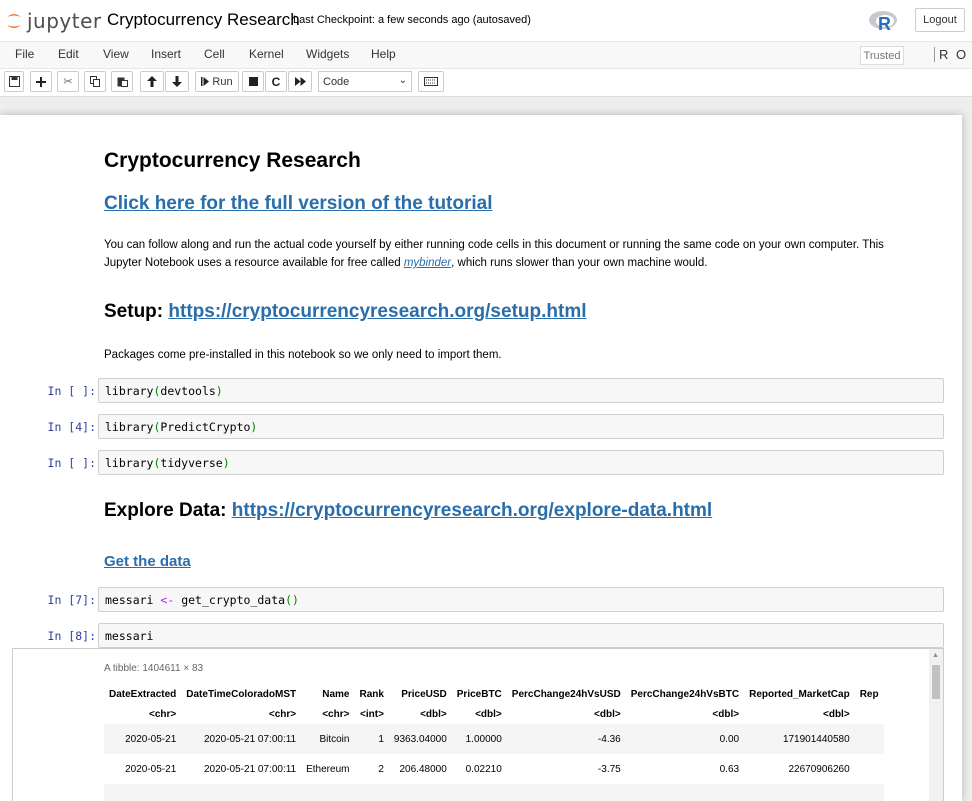  I want to click on menu-file: File, so click(24, 54).